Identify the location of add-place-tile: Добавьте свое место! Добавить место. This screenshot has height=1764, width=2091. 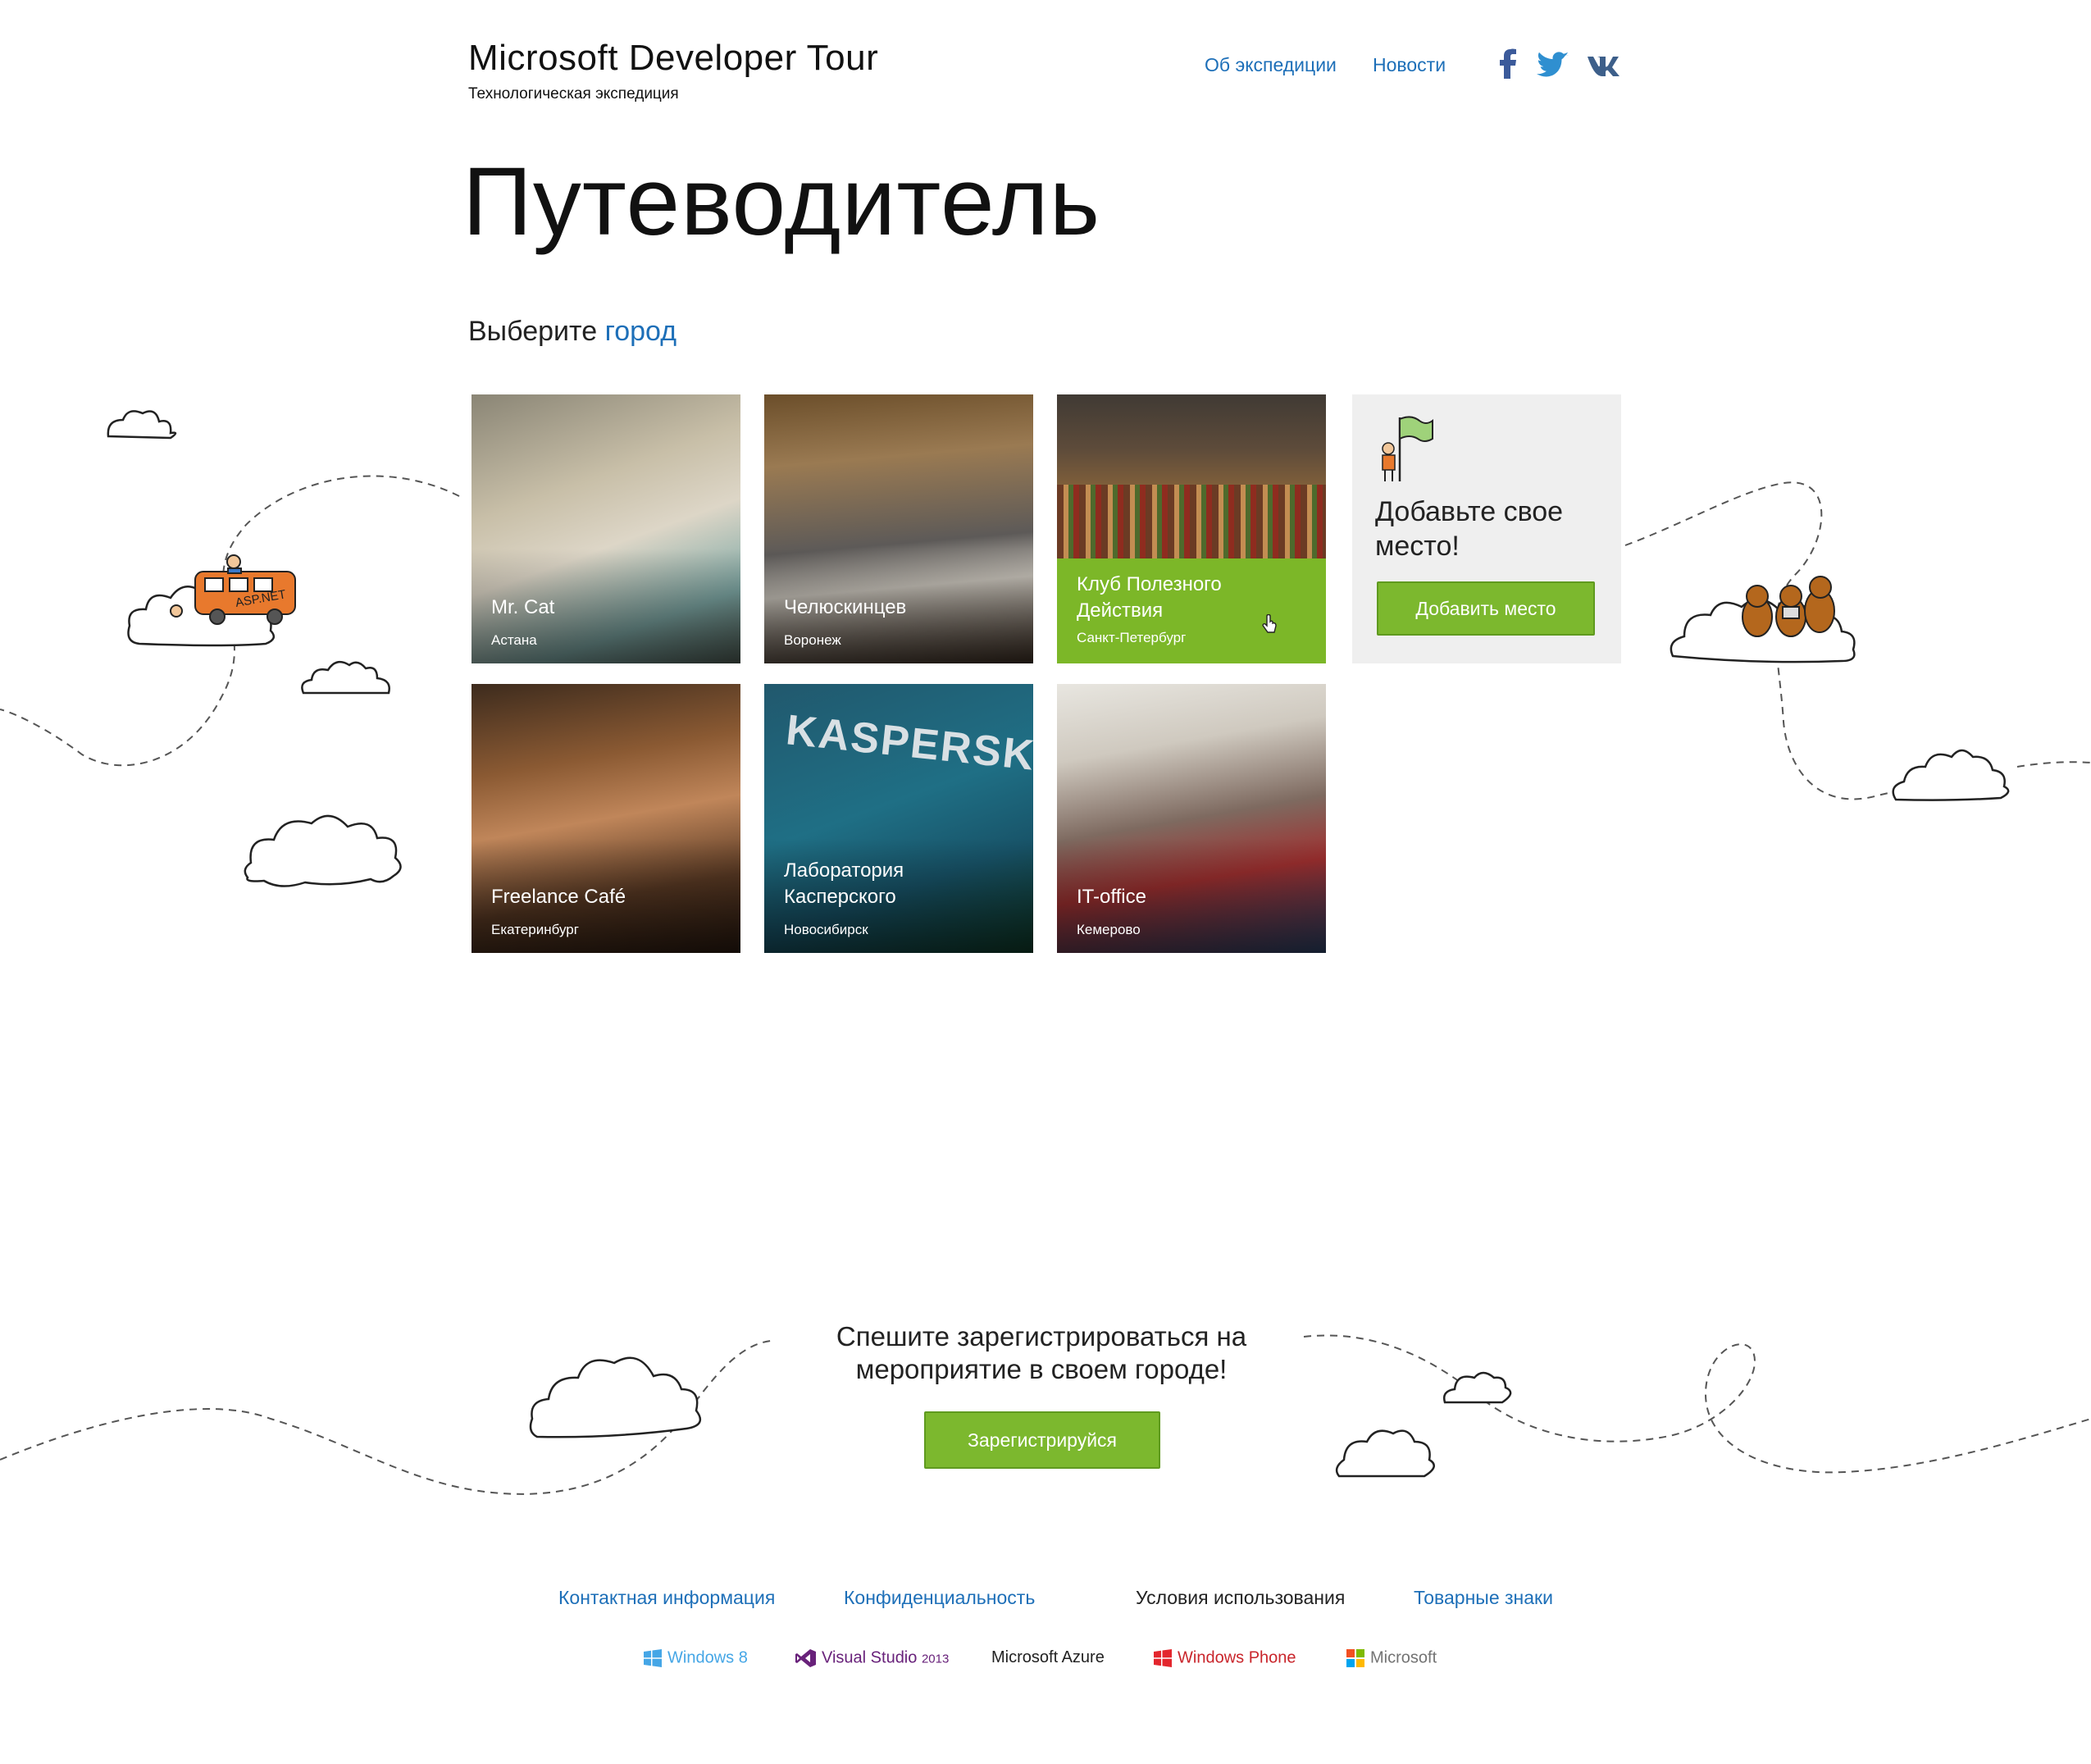
(1486, 529).